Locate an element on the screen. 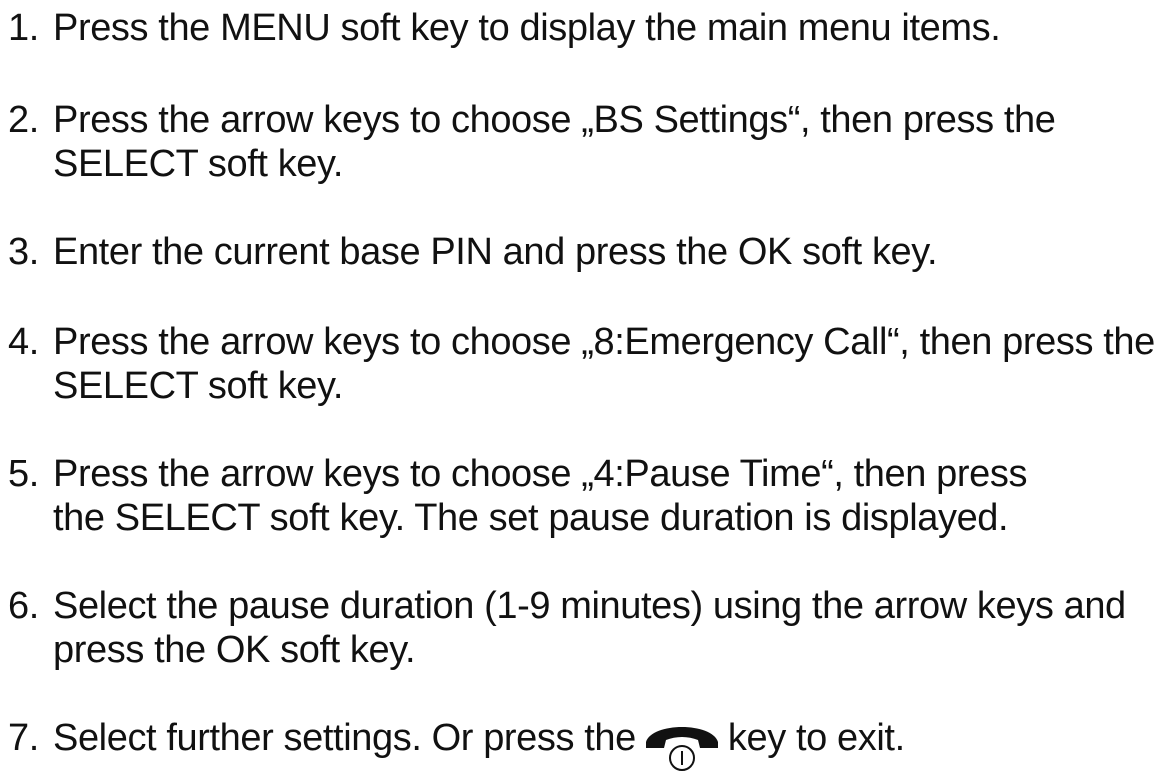 The image size is (1156, 778). end-call-key-icon is located at coordinates (682, 743).